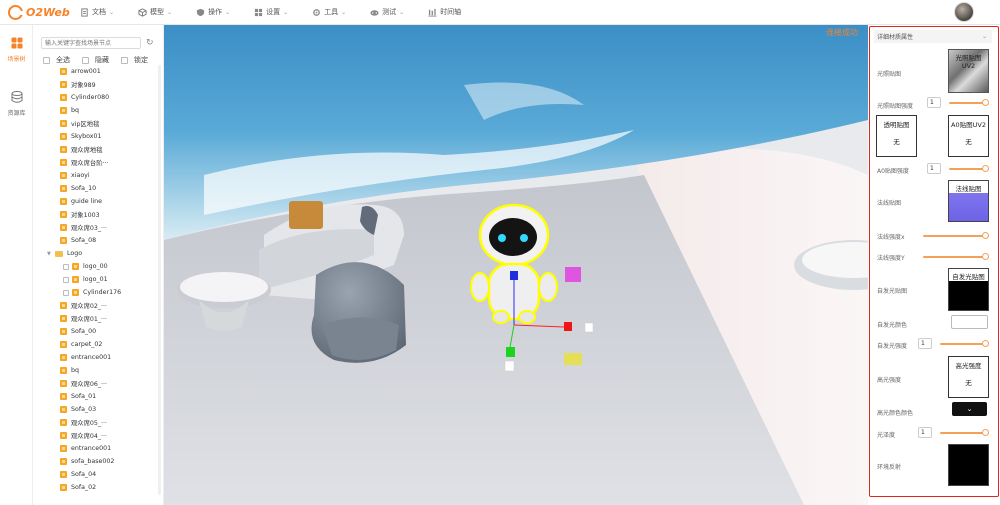 This screenshot has height=505, width=1000. I want to click on tree-node: xiaoyi, so click(98, 175).